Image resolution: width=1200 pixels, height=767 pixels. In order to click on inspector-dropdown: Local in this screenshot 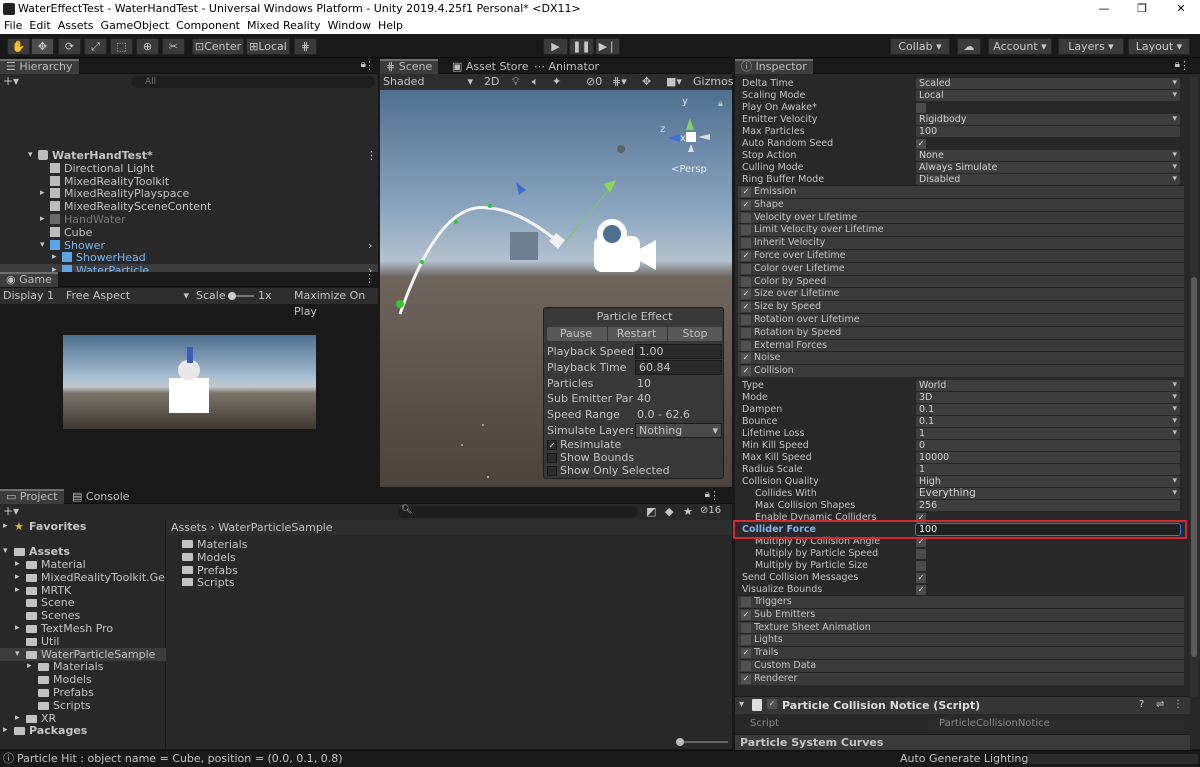, I will do `click(1048, 95)`.